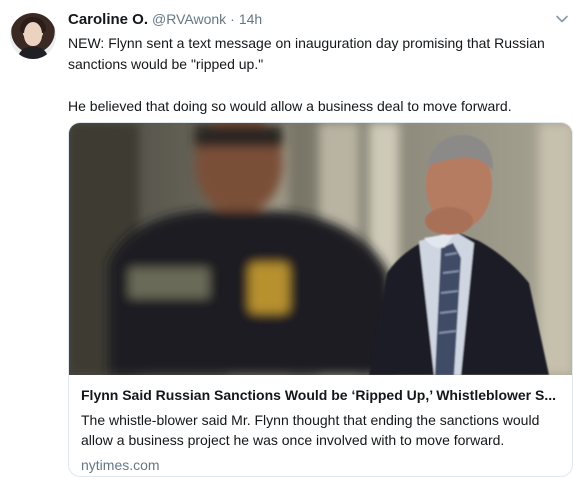  Describe the element at coordinates (33, 53) in the screenshot. I see `avatar-body` at that location.